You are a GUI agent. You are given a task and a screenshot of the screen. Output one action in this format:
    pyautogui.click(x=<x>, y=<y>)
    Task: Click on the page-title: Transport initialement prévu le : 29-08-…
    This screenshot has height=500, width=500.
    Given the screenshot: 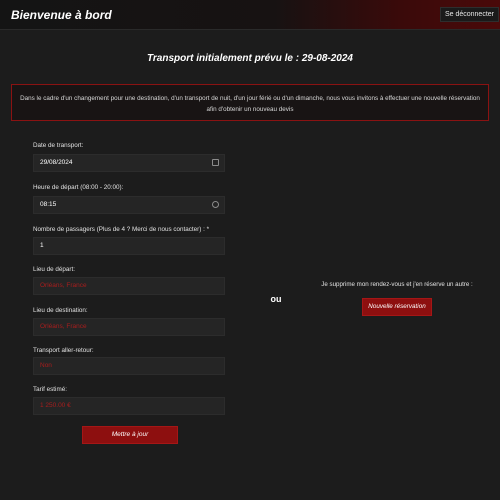 What is the action you would take?
    pyautogui.click(x=249, y=58)
    